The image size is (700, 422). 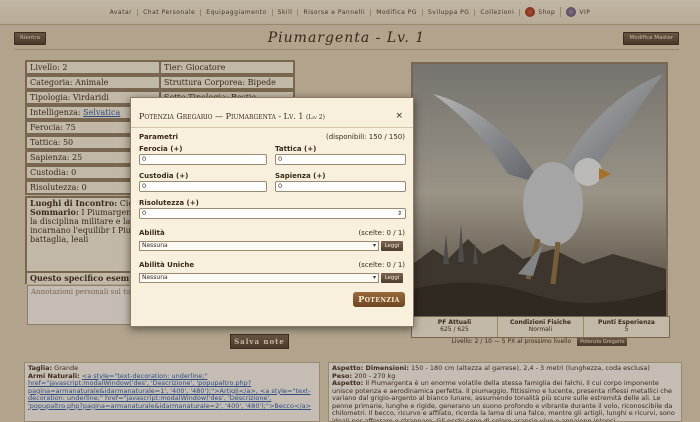 What do you see at coordinates (203, 159) in the screenshot?
I see `ferocia-input: 0` at bounding box center [203, 159].